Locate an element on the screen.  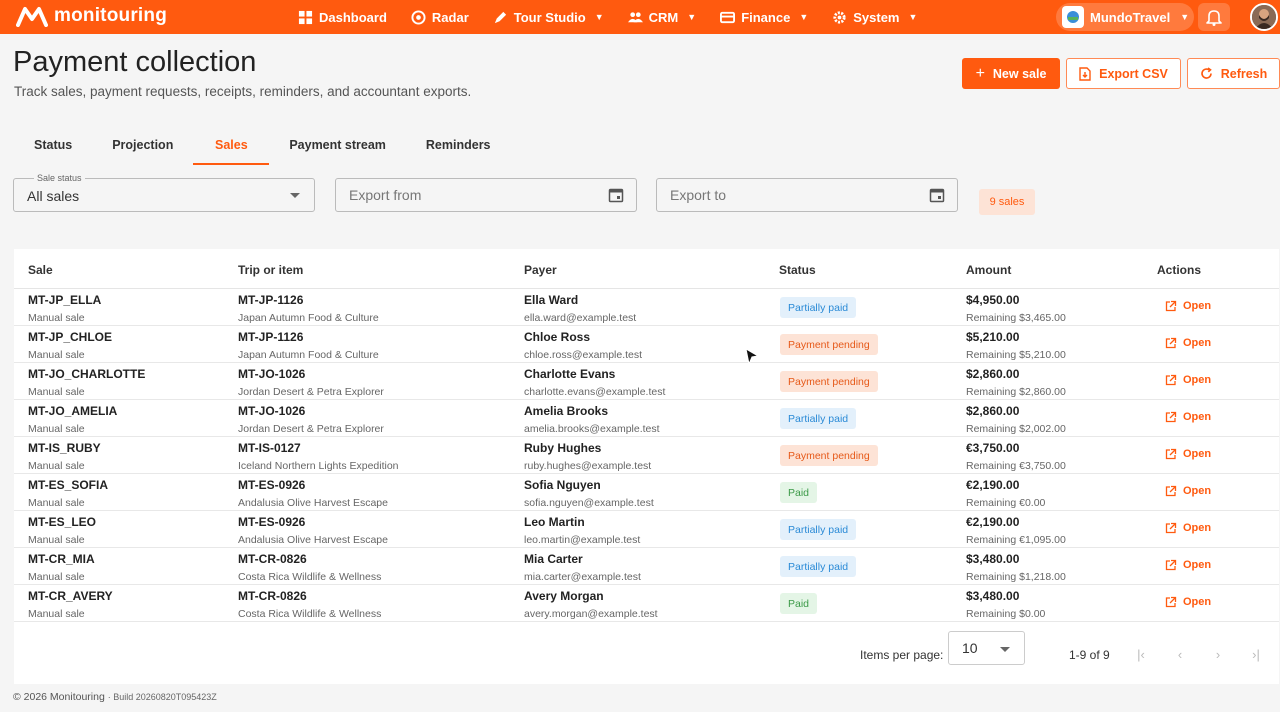
trip-code: MT-JO-1026 is located at coordinates (272, 411).